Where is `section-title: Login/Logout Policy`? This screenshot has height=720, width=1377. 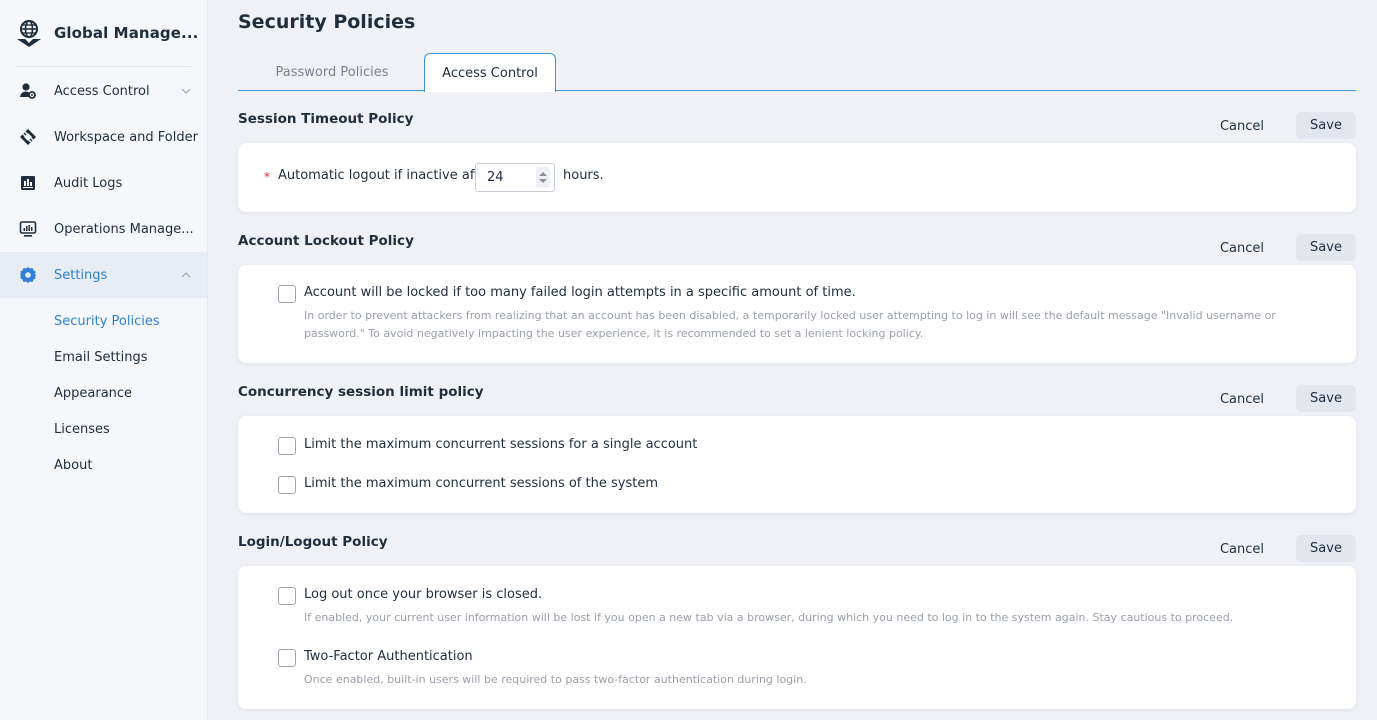
section-title: Login/Logout Policy is located at coordinates (313, 542).